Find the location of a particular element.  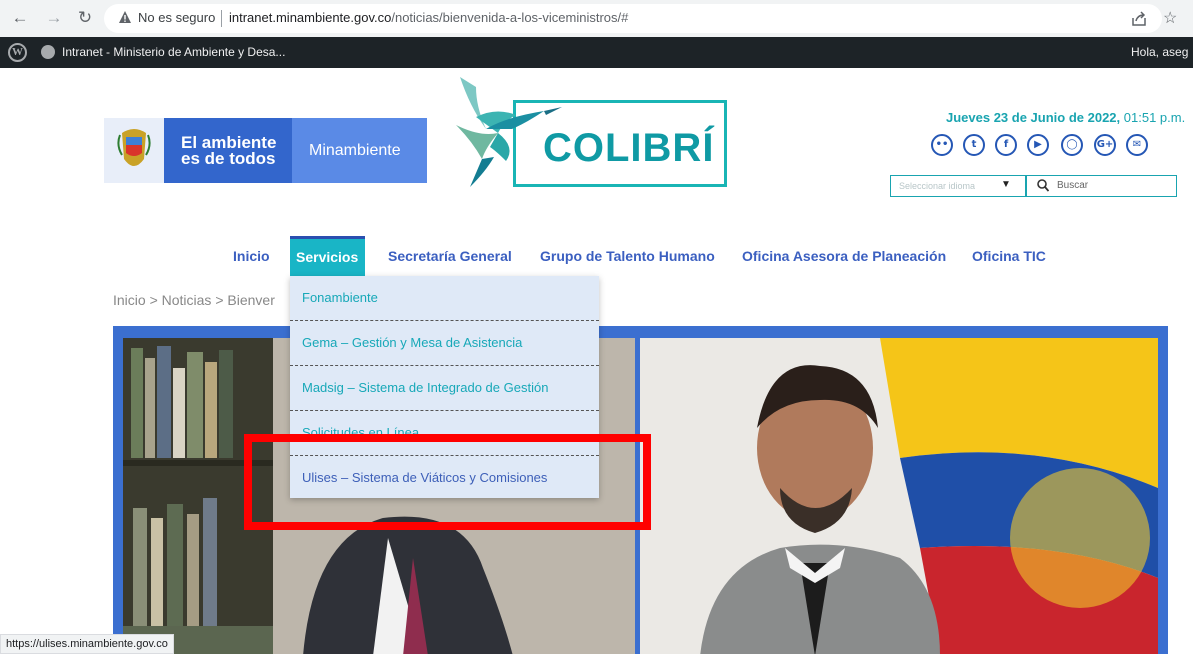

dropdown-item-fonambiente: Fonambiente is located at coordinates (444, 298).